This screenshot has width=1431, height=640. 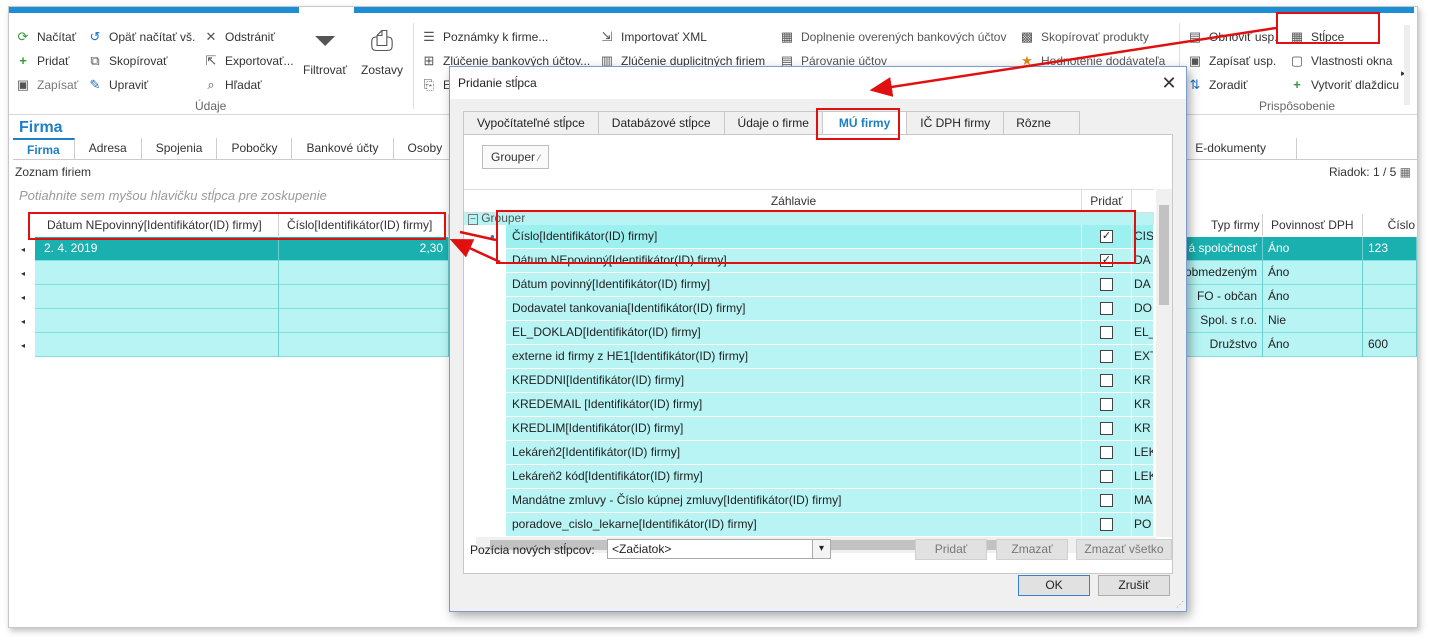 I want to click on column-header-datum: Dátum NEpovinný[Identifikátor(ID) firmy], so click(x=159, y=225).